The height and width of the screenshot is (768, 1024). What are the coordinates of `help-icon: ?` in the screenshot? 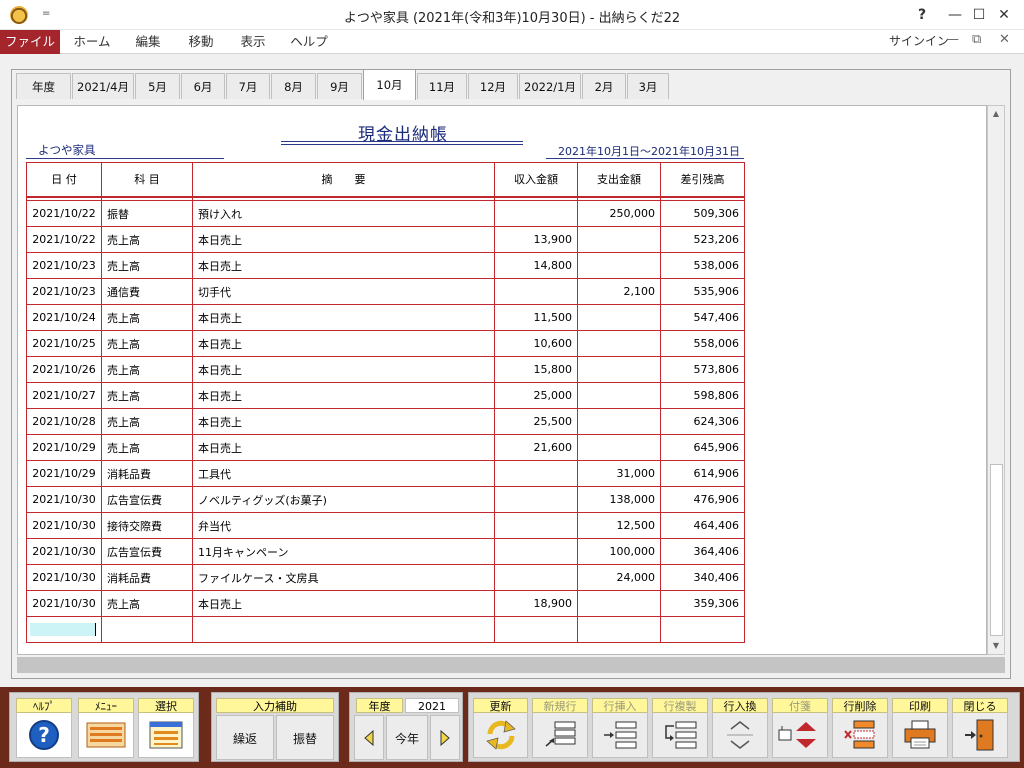 It's located at (922, 15).